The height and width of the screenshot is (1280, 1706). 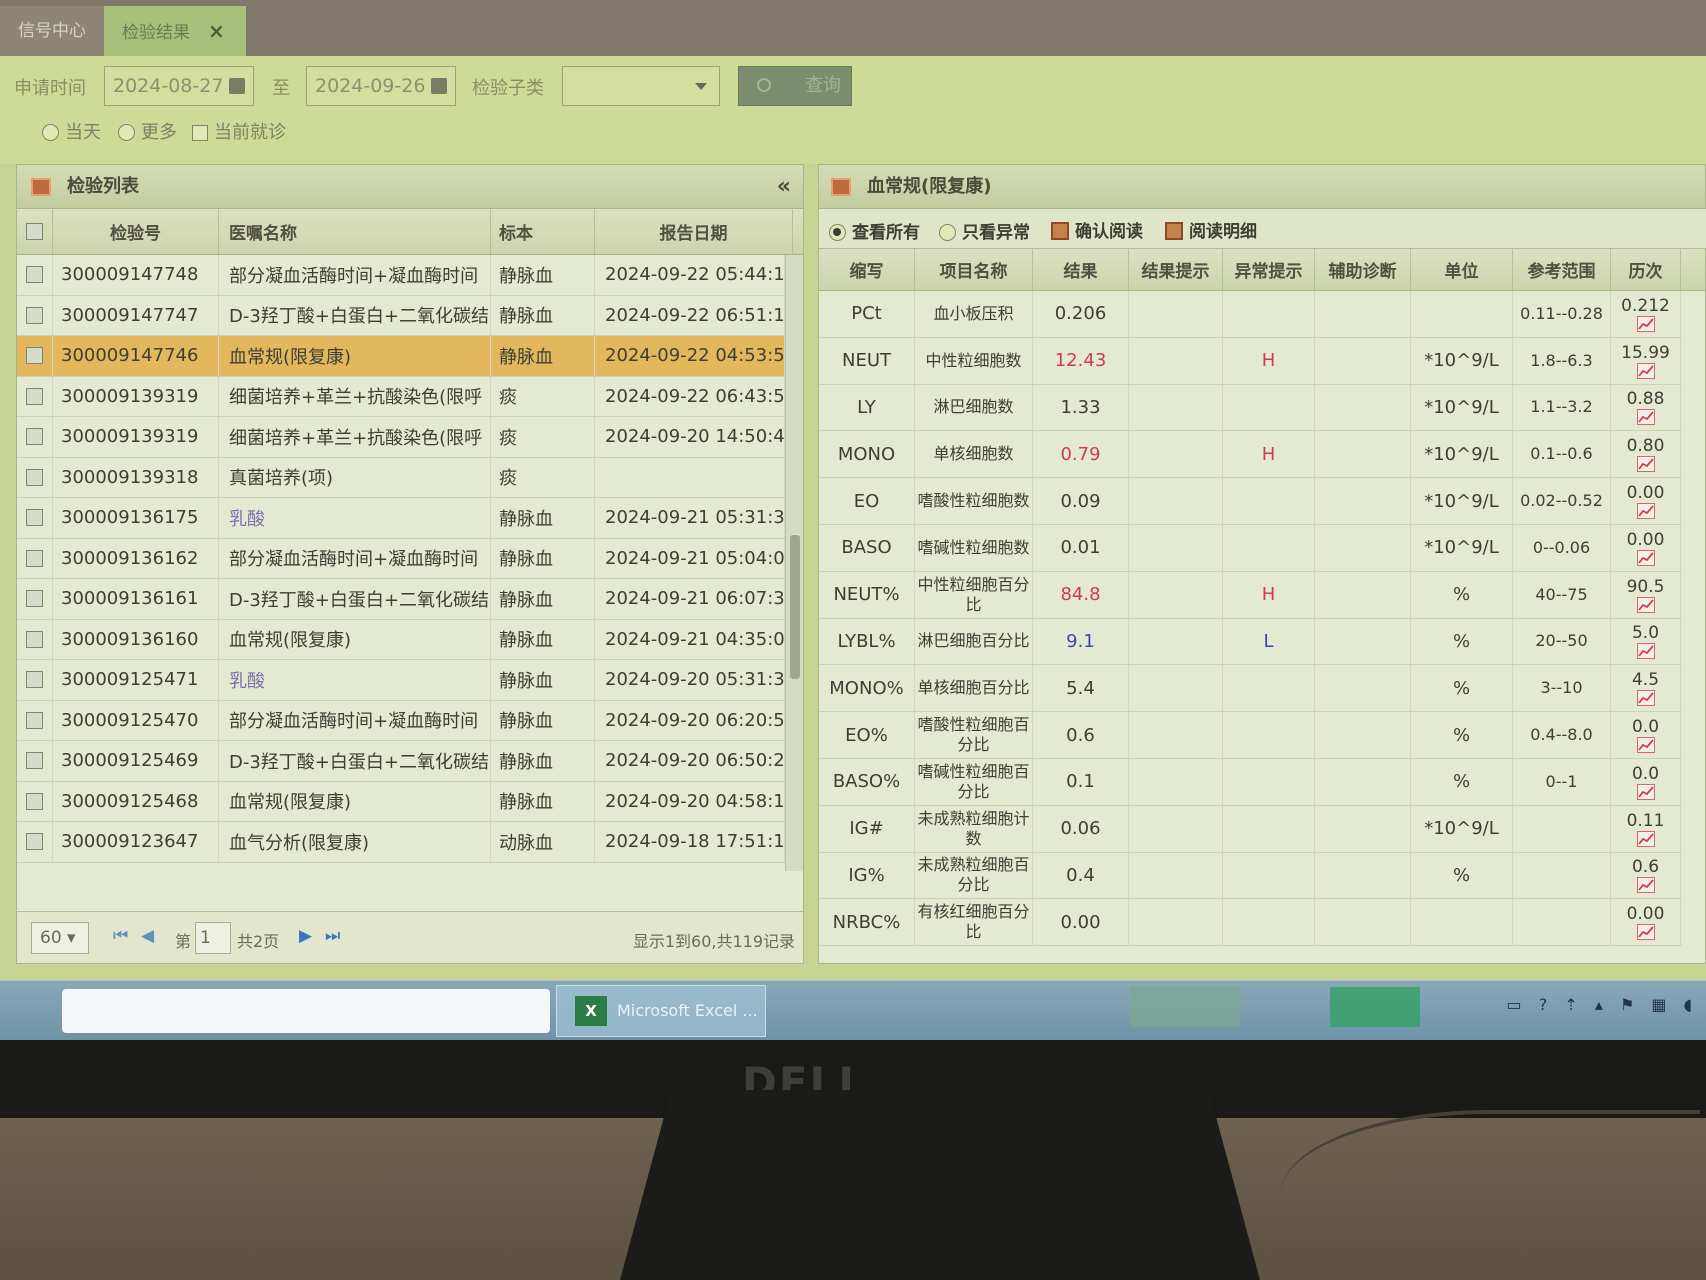 I want to click on table-row: 300009125471 乳酸 静脉血 2024-09-20 05:31:32, so click(x=401, y=680).